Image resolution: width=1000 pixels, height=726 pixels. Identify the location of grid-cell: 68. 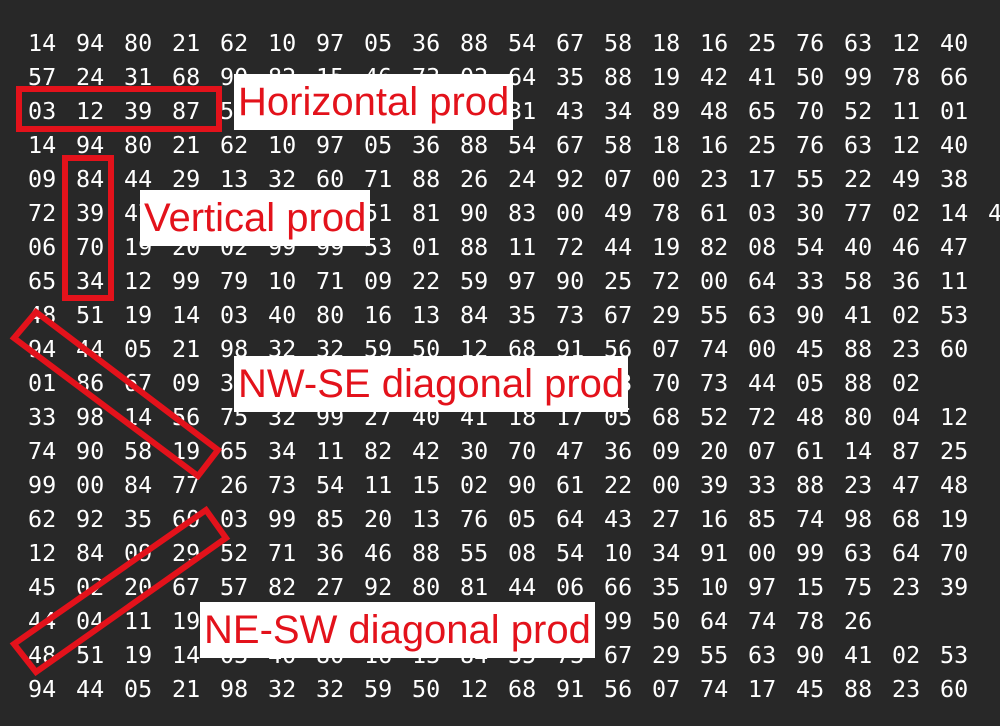
(666, 417).